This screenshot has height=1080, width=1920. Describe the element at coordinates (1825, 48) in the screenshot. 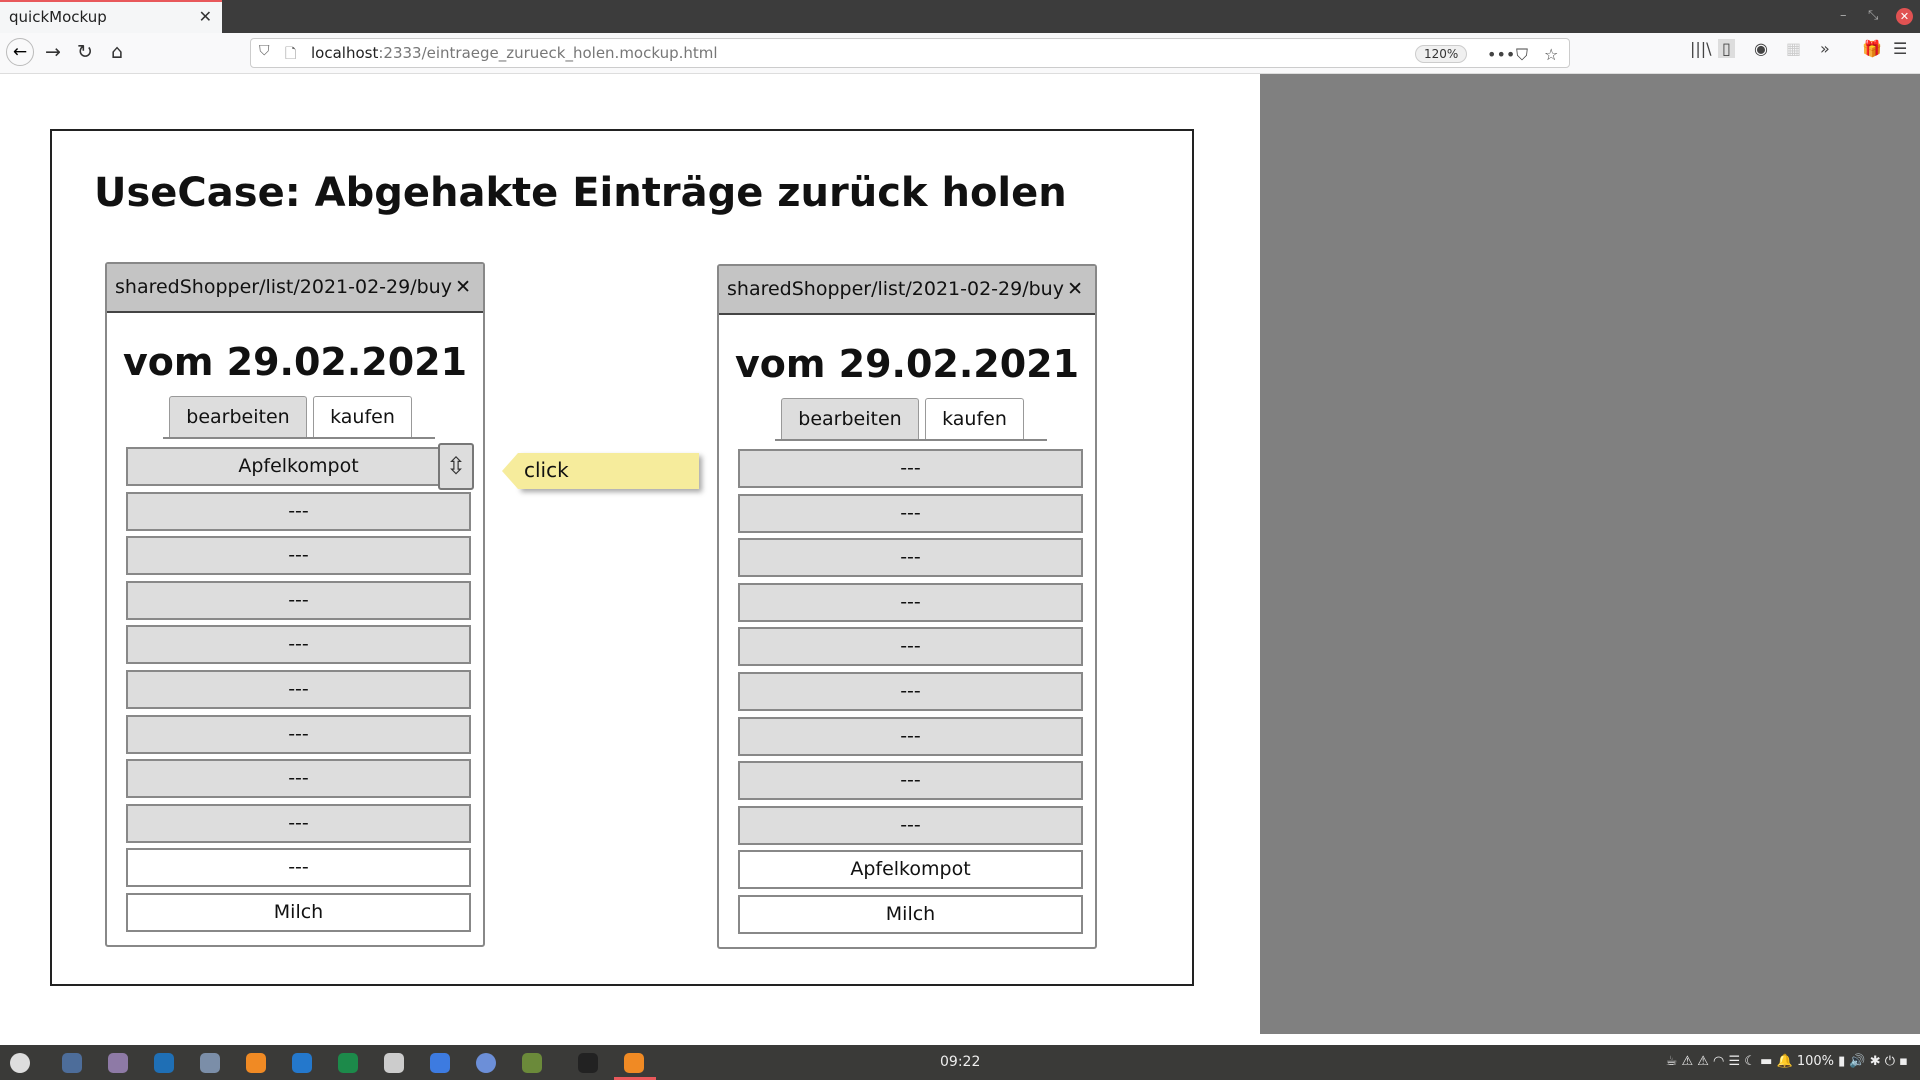

I see `overflow-icon: »` at that location.